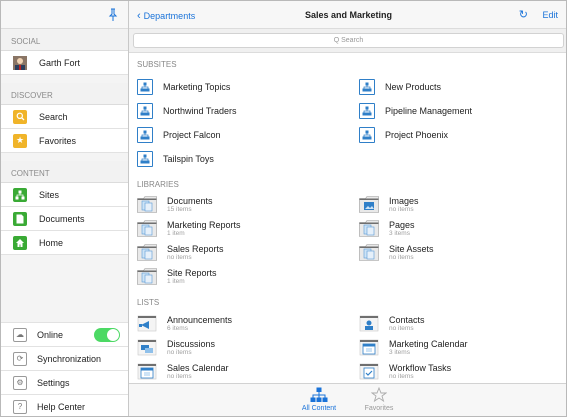  Describe the element at coordinates (379, 394) in the screenshot. I see `star-icon` at that location.